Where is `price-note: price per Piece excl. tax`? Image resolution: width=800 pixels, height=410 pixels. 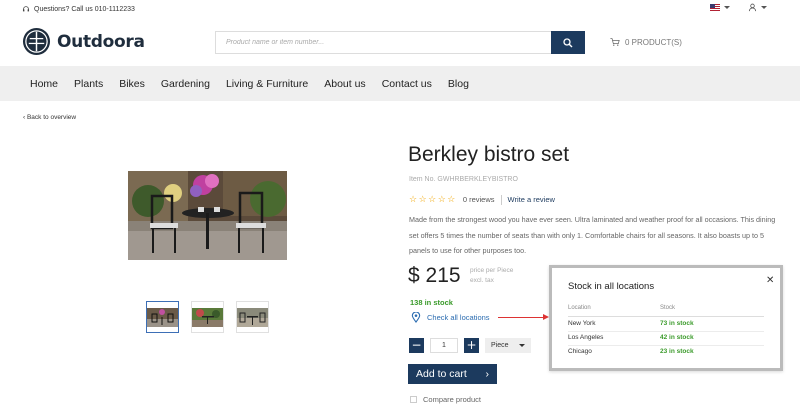 price-note: price per Piece excl. tax is located at coordinates (491, 275).